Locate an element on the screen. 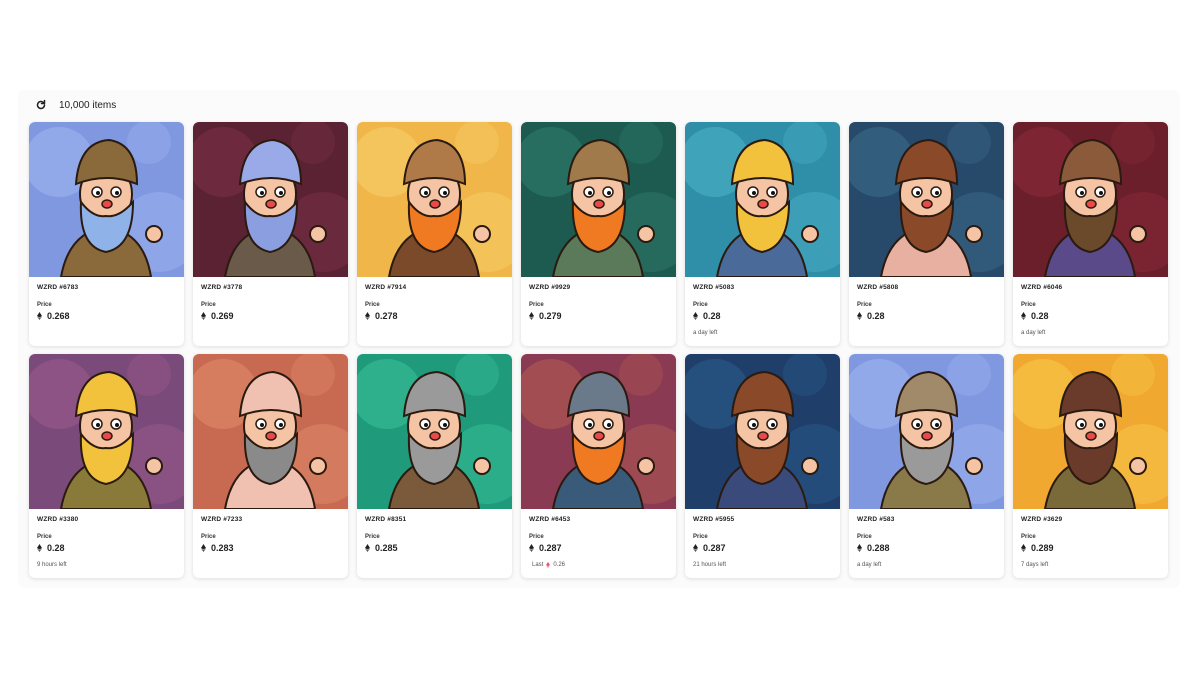  nft-name: WZRD #5083 is located at coordinates (714, 287).